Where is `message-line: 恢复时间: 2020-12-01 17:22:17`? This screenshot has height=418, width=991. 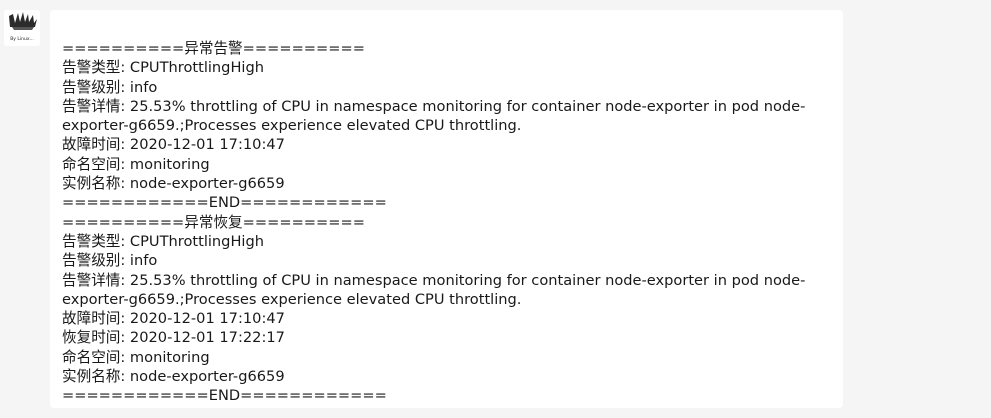 message-line: 恢复时间: 2020-12-01 17:22:17 is located at coordinates (173, 338).